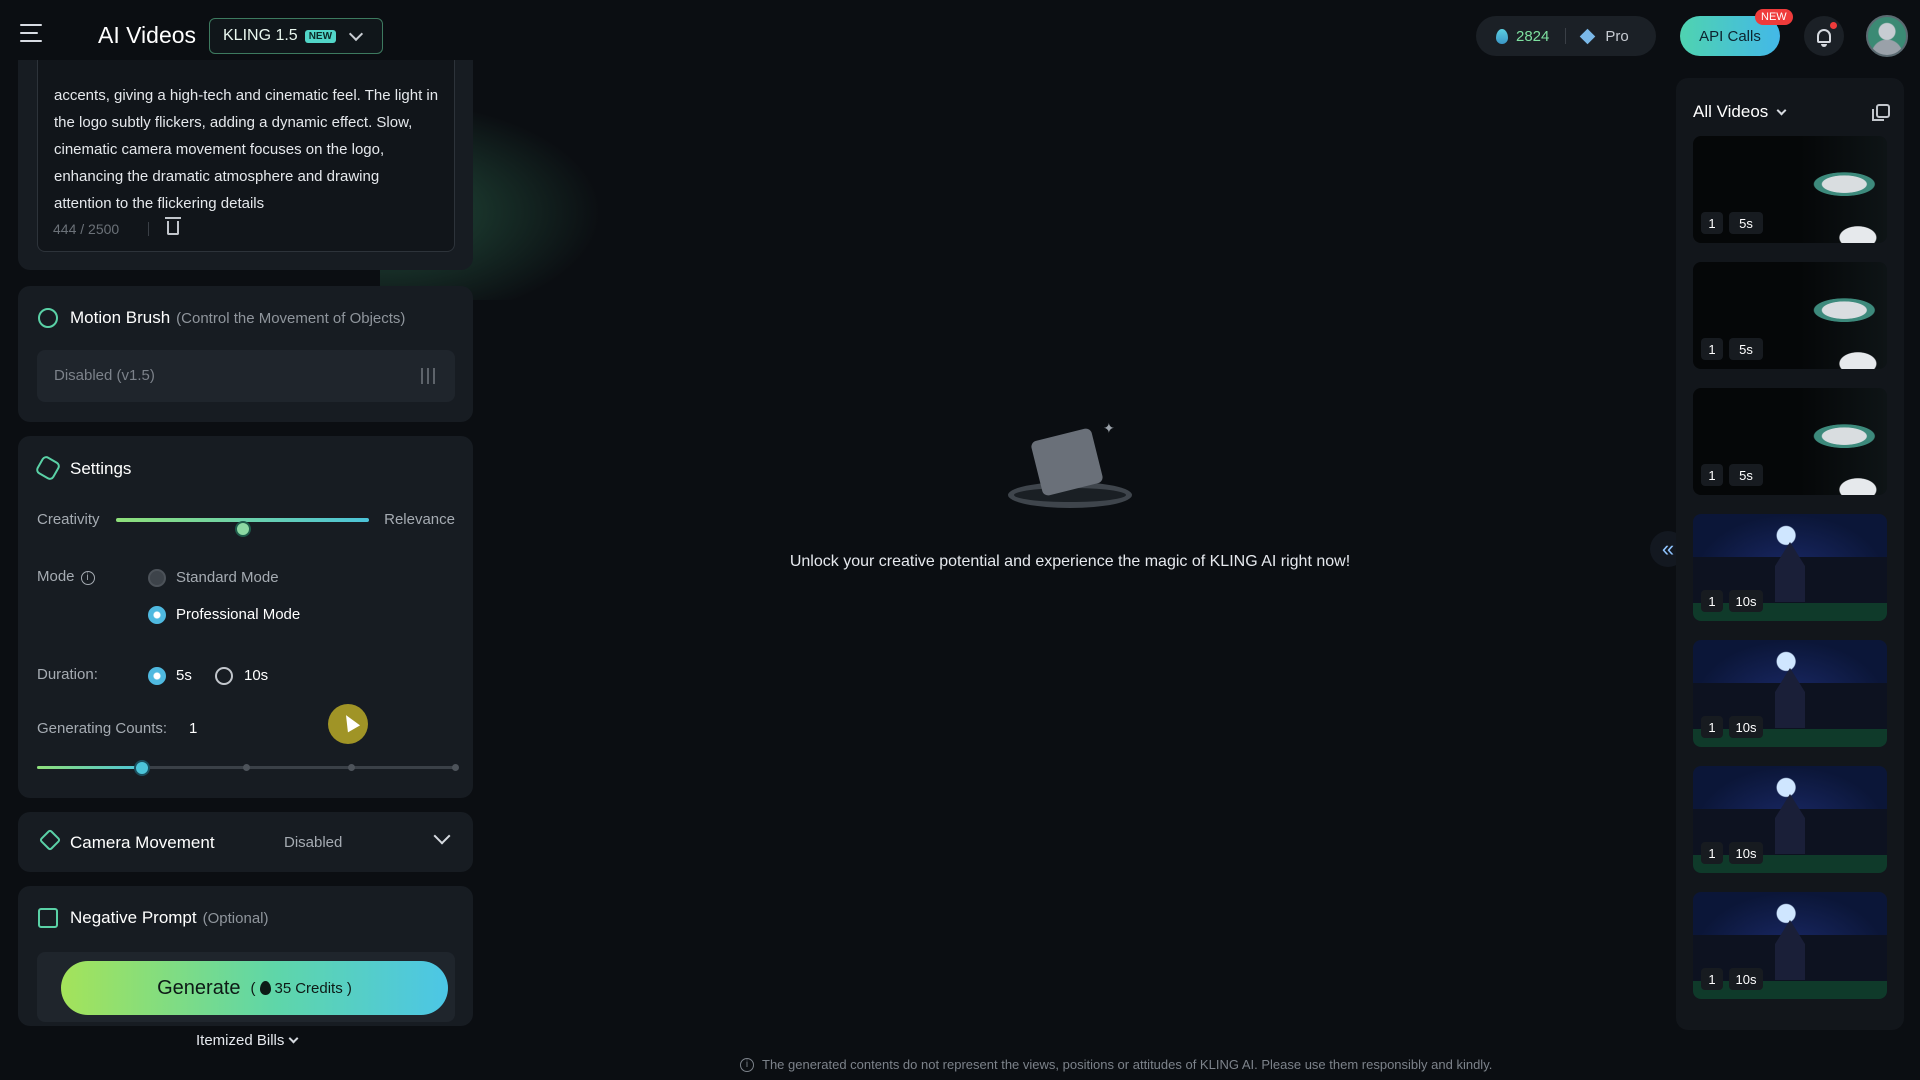 The height and width of the screenshot is (1080, 1920). What do you see at coordinates (1833, 25) in the screenshot?
I see `notification-dot` at bounding box center [1833, 25].